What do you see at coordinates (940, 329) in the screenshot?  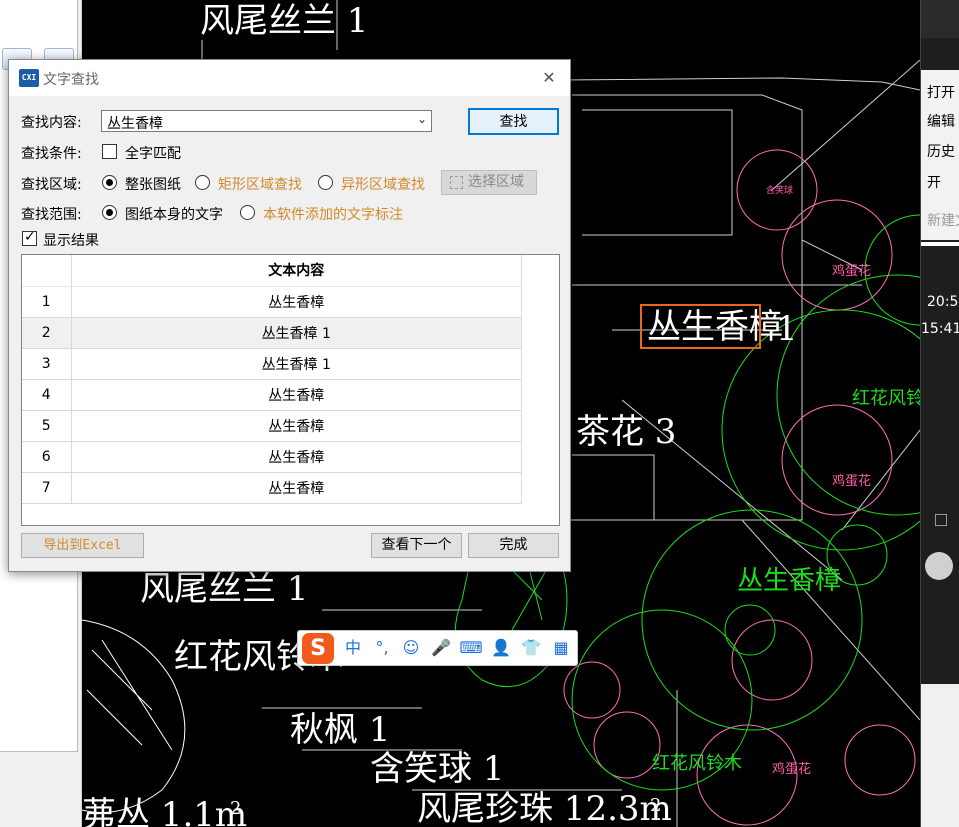 I see `time-label: 15:41` at bounding box center [940, 329].